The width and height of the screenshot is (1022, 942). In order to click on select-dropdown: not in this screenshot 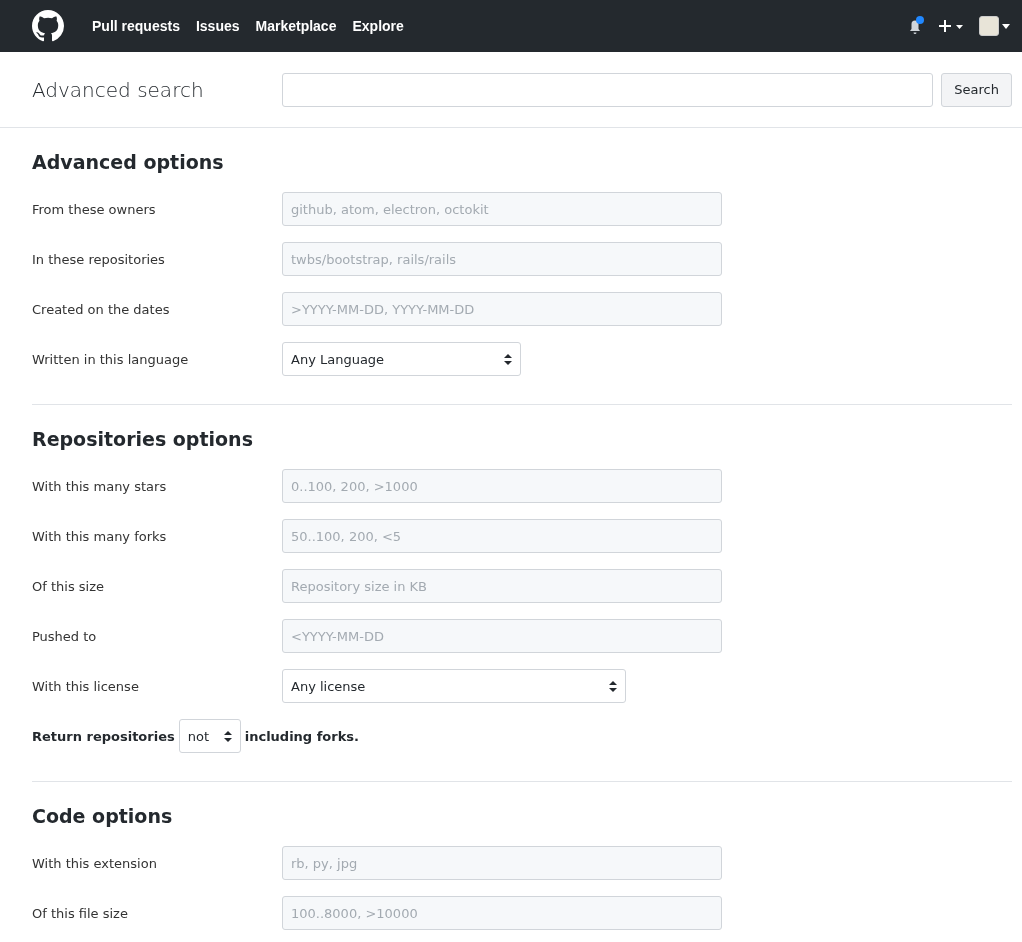, I will do `click(209, 736)`.